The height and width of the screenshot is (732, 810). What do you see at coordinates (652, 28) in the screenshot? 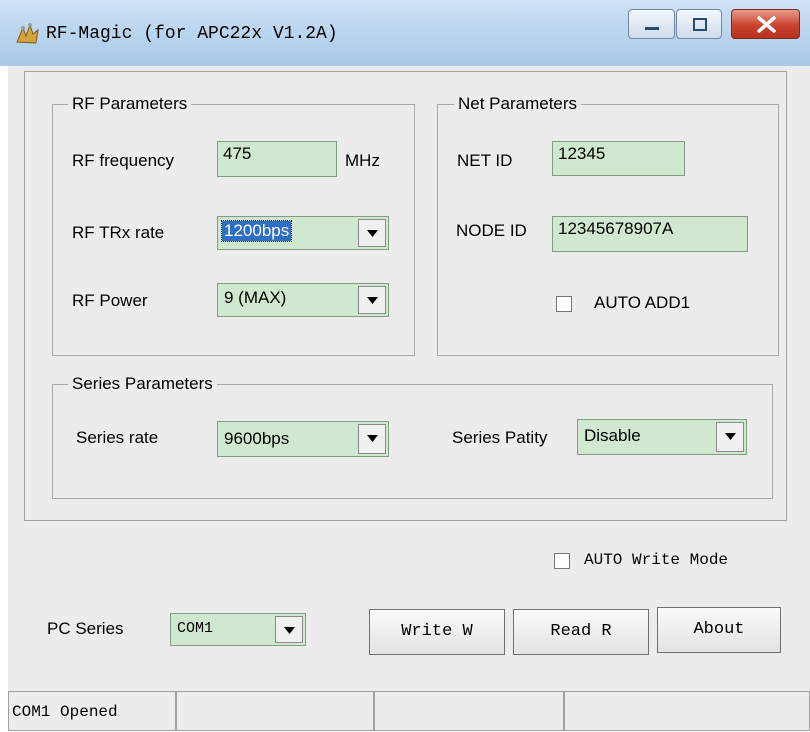
I see `minimize-icon` at bounding box center [652, 28].